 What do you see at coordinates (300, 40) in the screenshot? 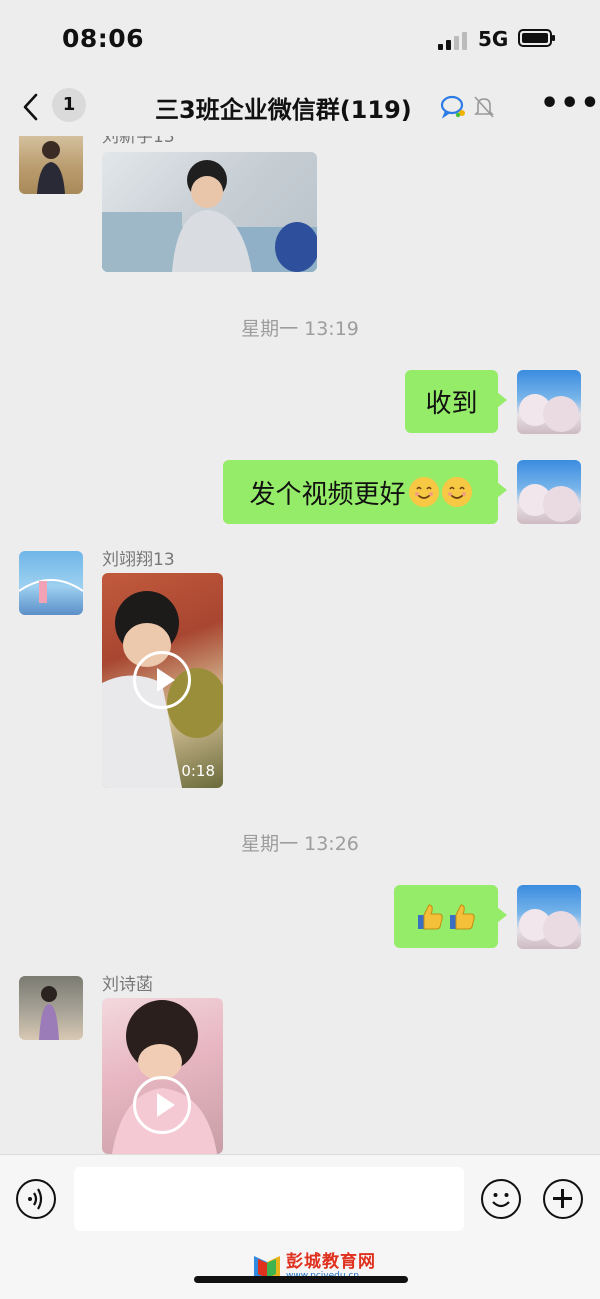
I see `status-bar: 08:06 5G` at bounding box center [300, 40].